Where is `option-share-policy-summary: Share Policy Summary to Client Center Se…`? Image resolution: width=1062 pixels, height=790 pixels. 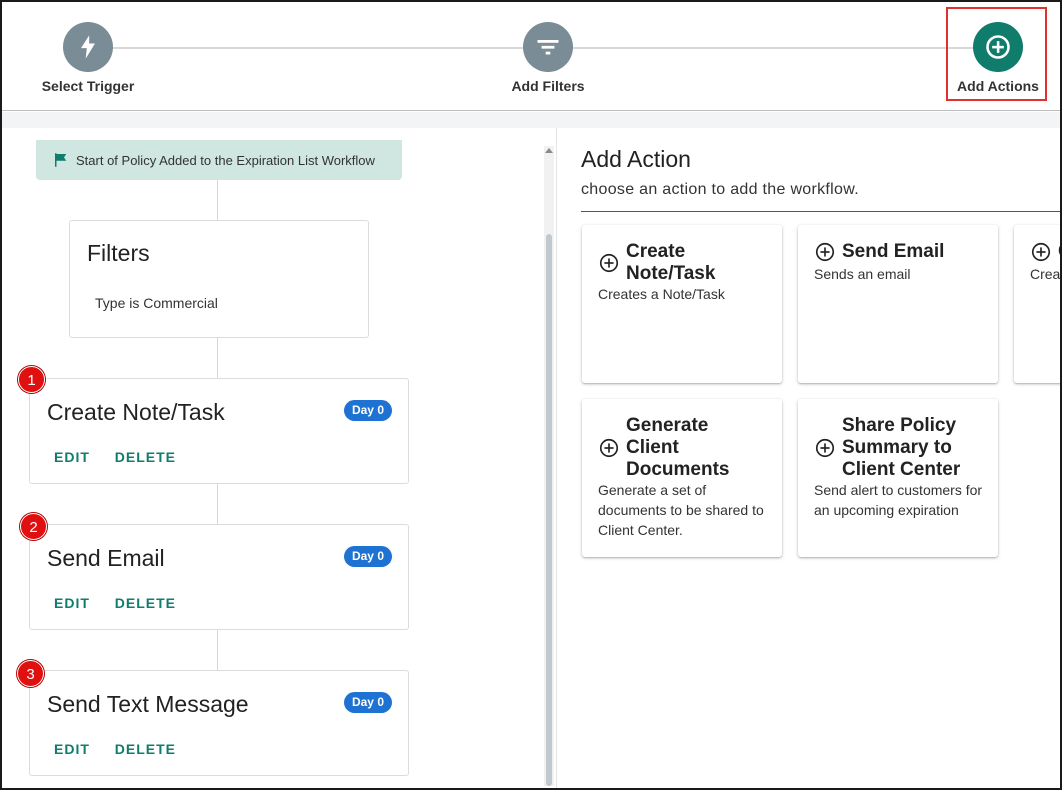
option-share-policy-summary: Share Policy Summary to Client Center Se… is located at coordinates (898, 478).